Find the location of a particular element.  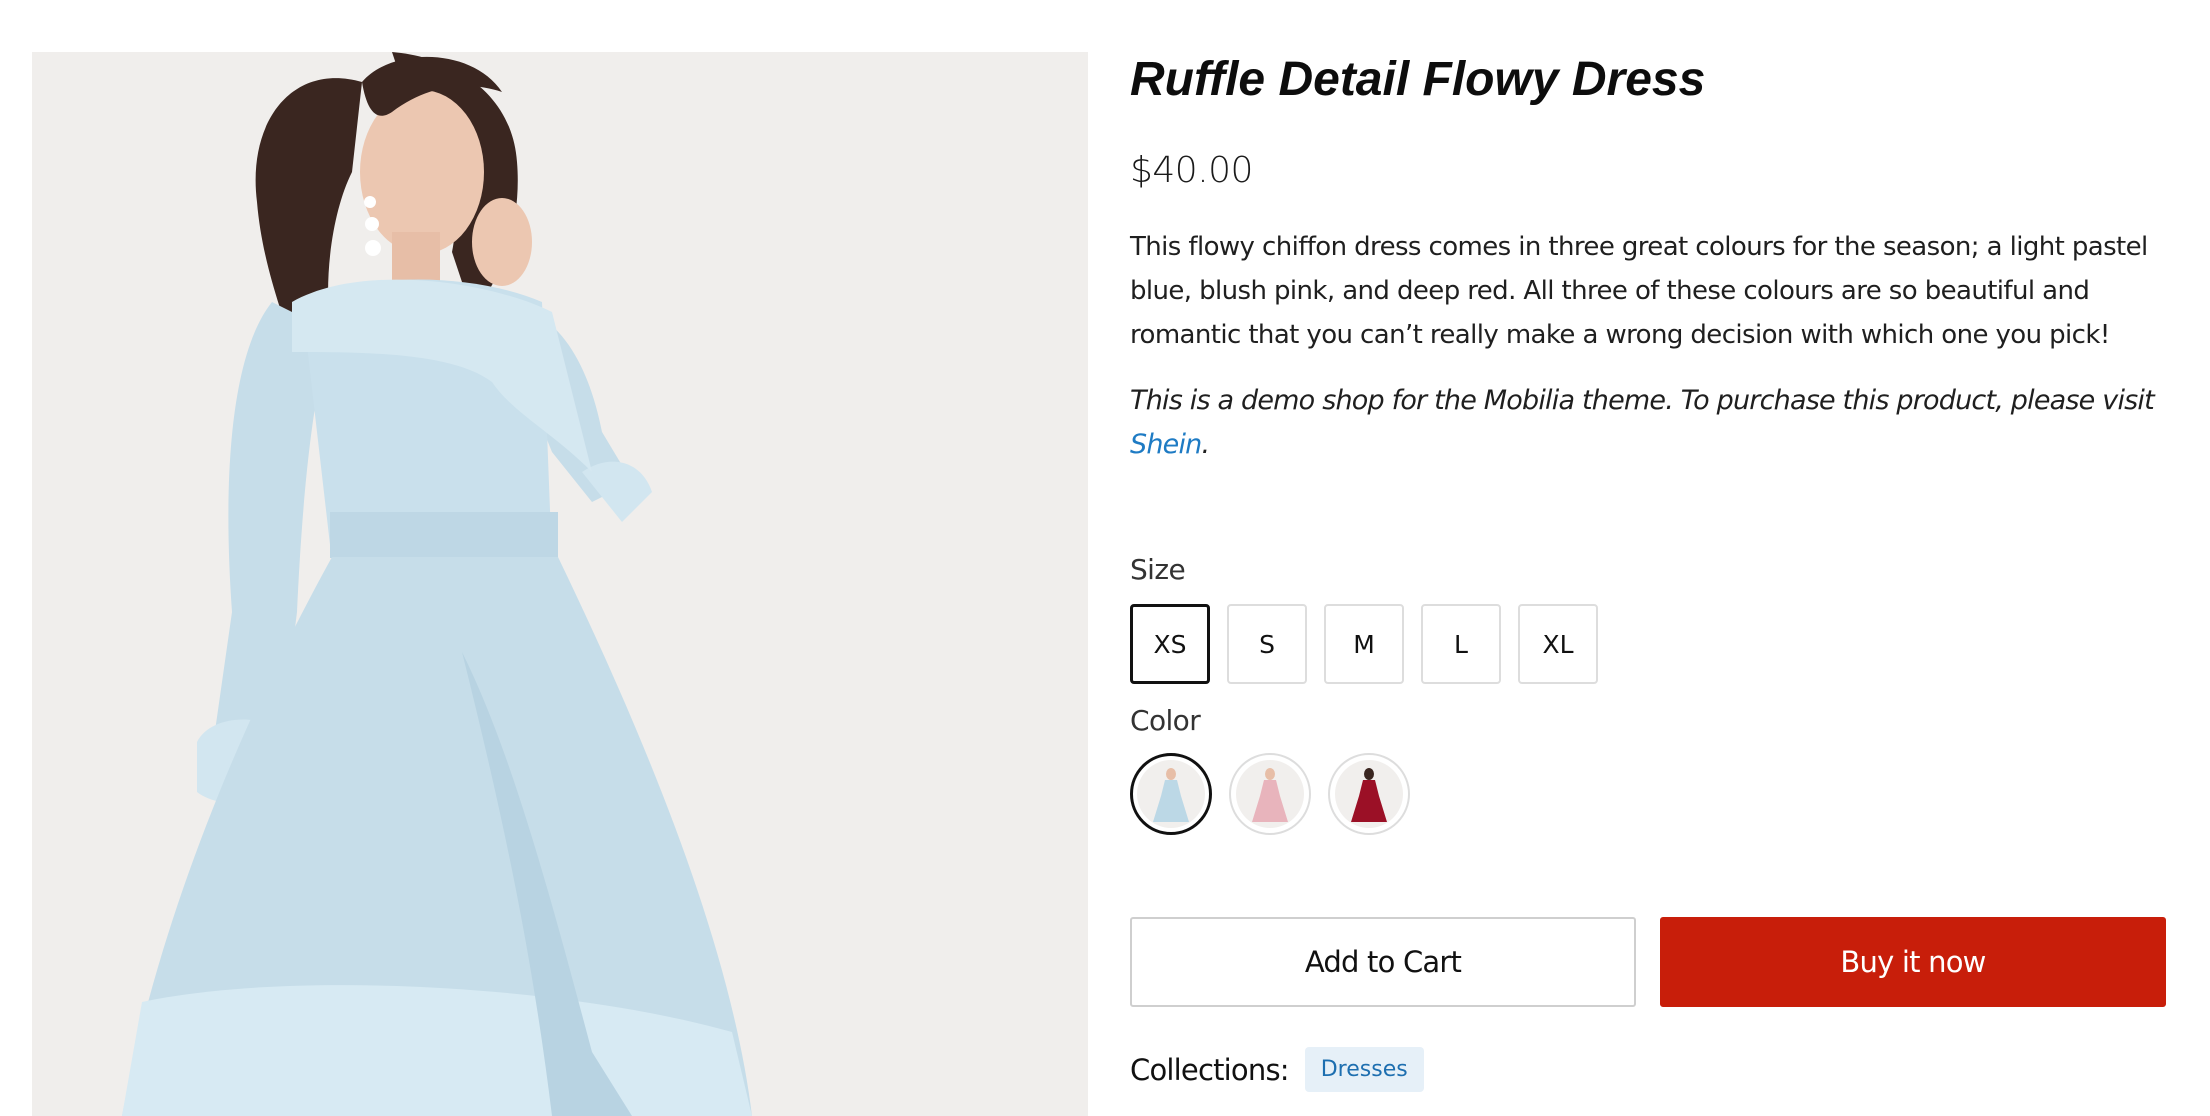

collection-tag-dresses: Dresses is located at coordinates (1364, 1069).